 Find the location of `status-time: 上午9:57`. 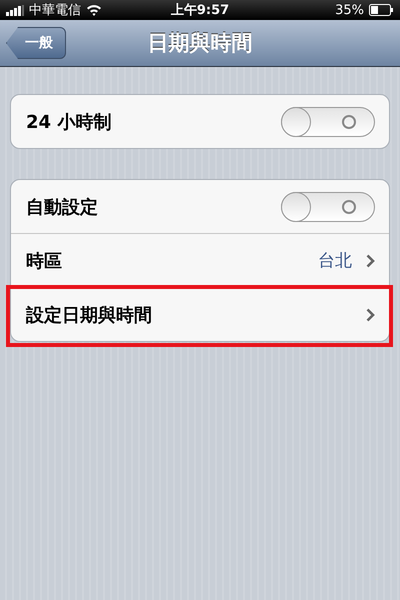

status-time: 上午9:57 is located at coordinates (200, 10).